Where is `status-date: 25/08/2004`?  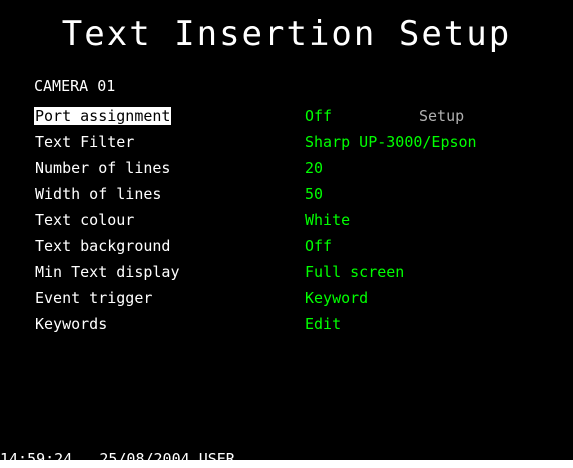 status-date: 25/08/2004 is located at coordinates (144, 455).